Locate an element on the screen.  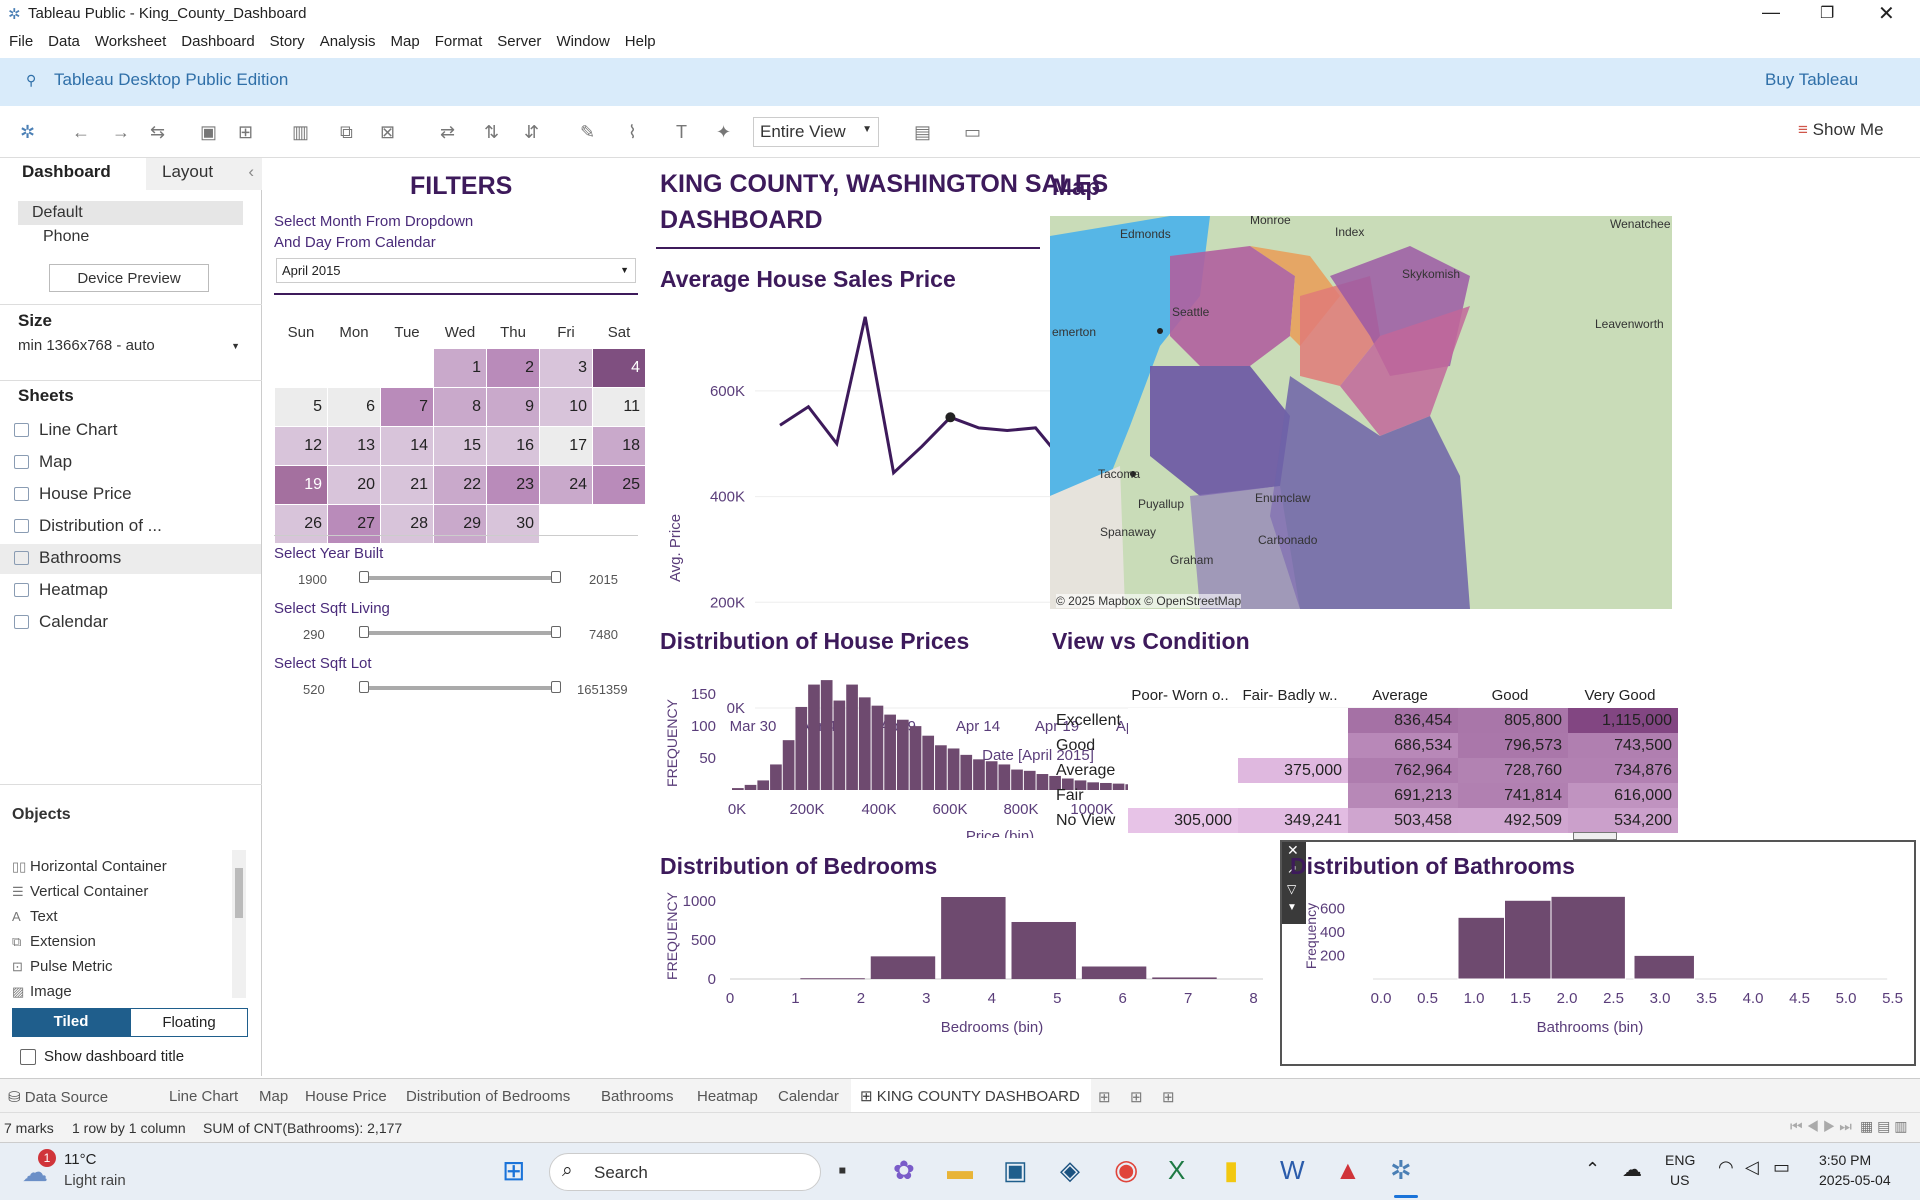
calendar-day-cell: 12 is located at coordinates (301, 445).